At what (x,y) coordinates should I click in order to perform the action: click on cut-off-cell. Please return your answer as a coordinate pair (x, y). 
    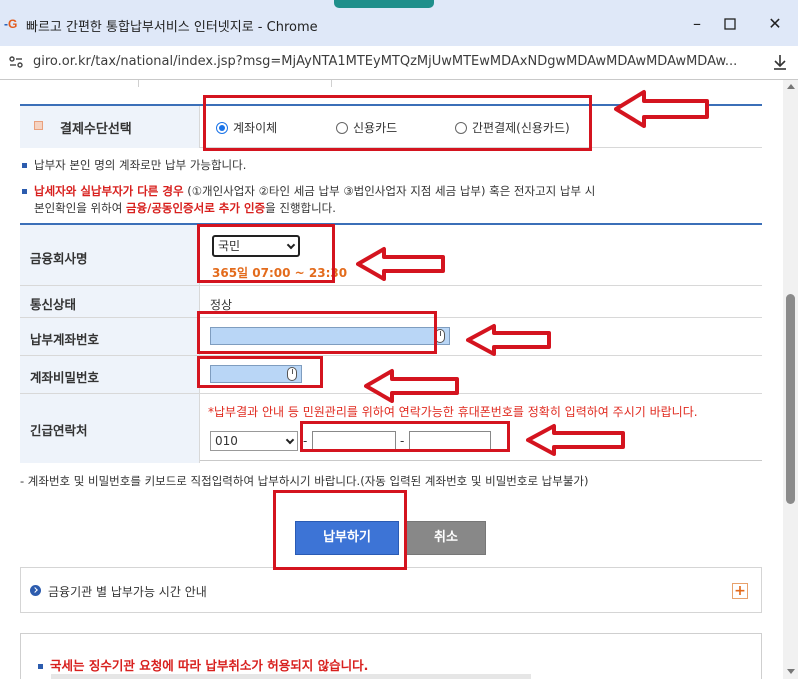
    Looking at the image, I should click on (235, 83).